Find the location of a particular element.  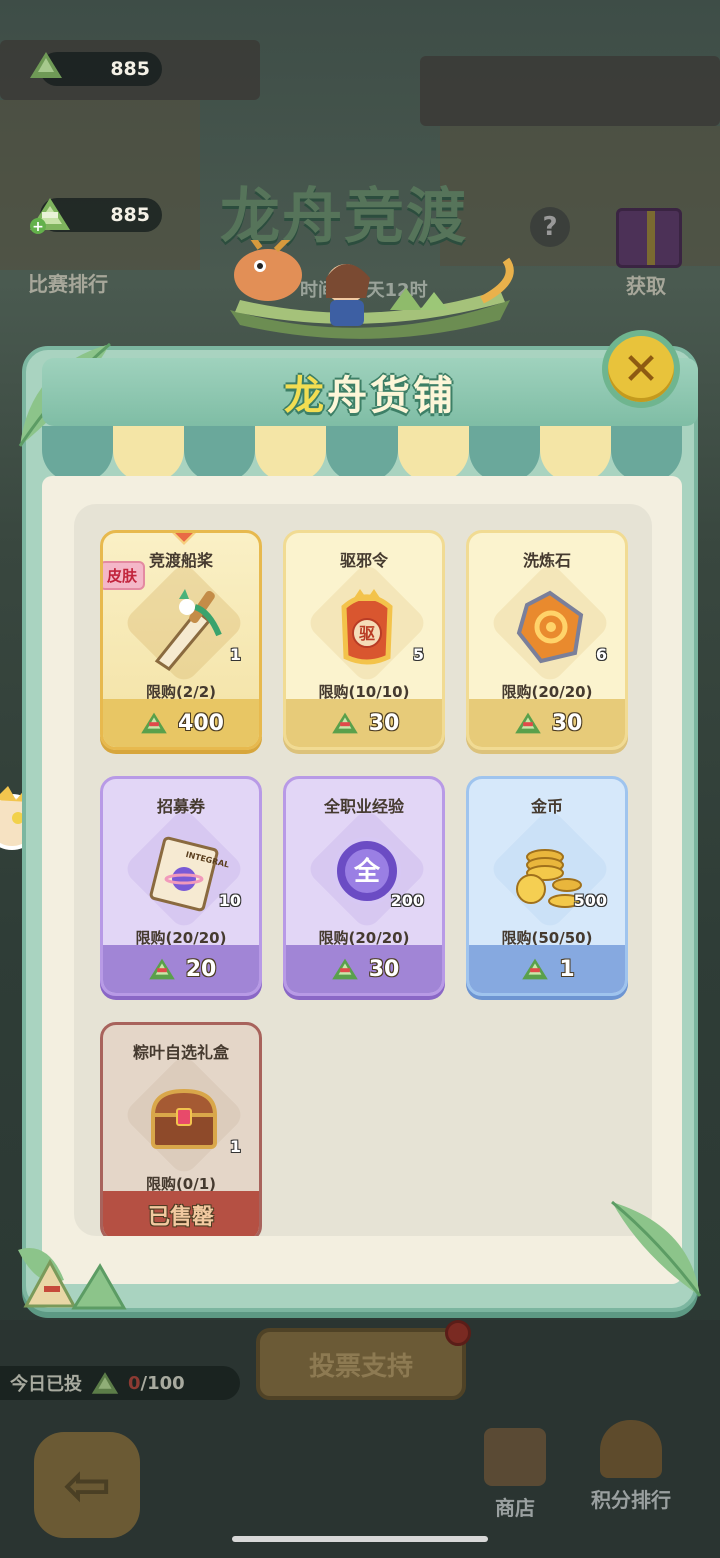

shop-item-card: 驱邪令 驱 5 限购(10/10) 30 is located at coordinates (364, 640).